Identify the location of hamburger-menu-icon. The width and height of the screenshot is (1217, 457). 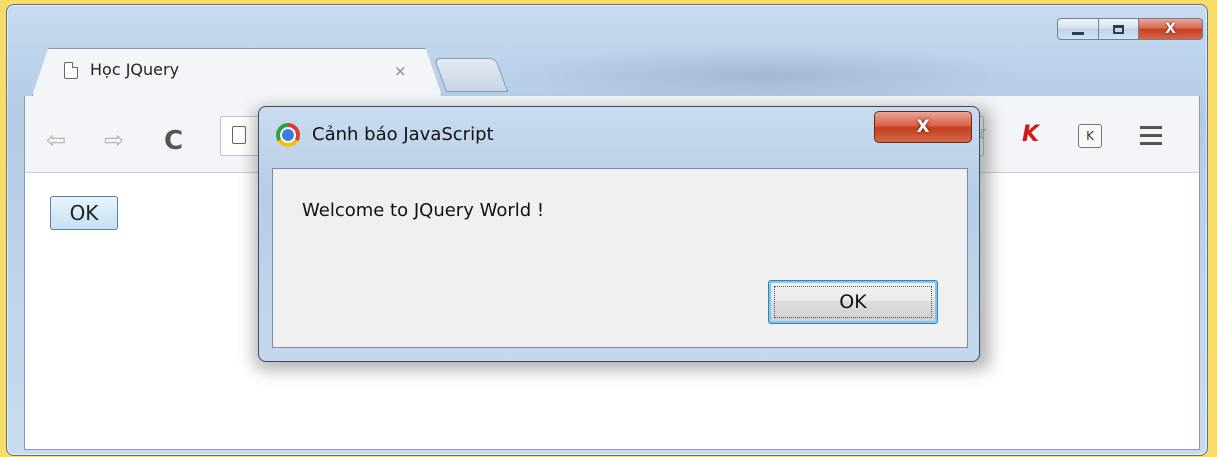
(1151, 138).